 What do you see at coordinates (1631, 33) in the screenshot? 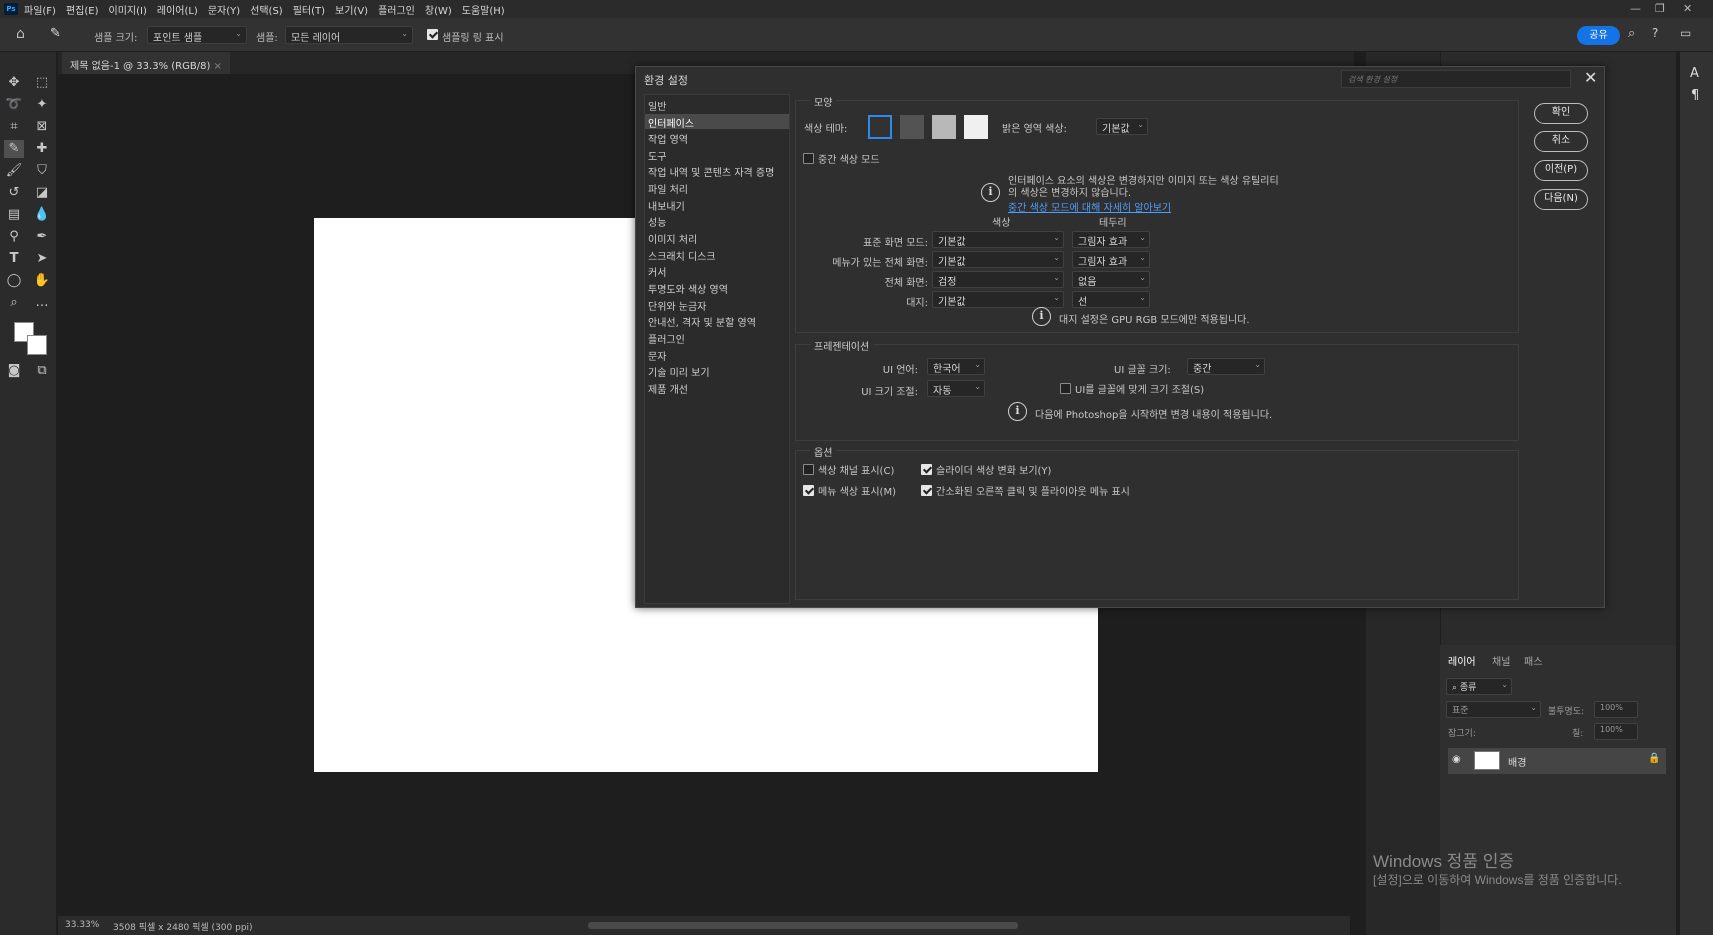
I see `search-icon: ⌕` at bounding box center [1631, 33].